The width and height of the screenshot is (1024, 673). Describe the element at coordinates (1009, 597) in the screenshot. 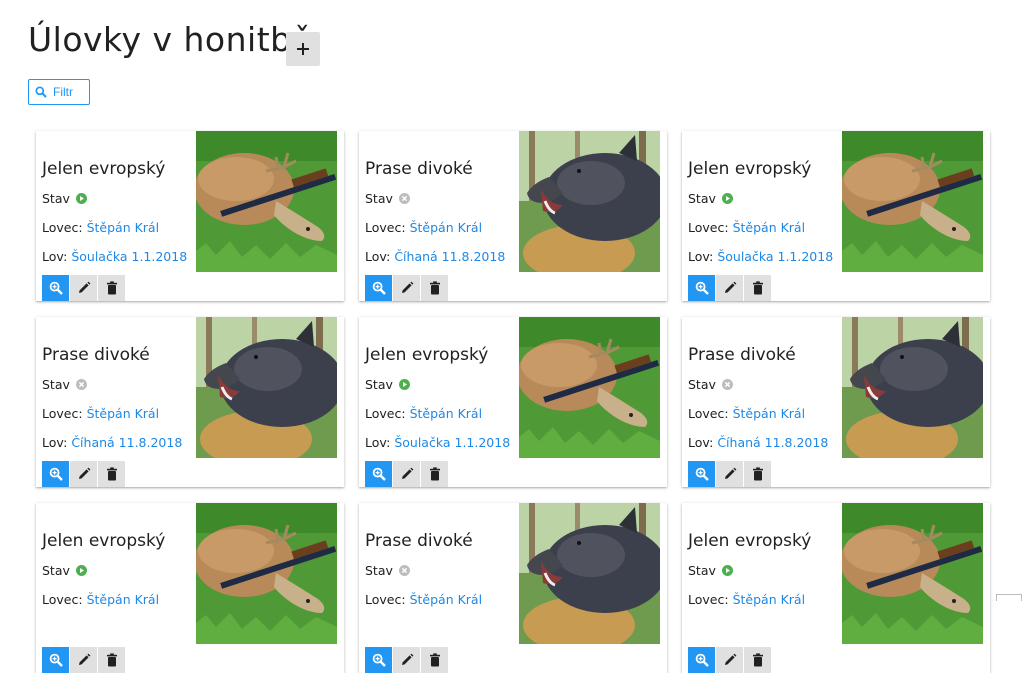

I see `scroll-to-top-button` at that location.